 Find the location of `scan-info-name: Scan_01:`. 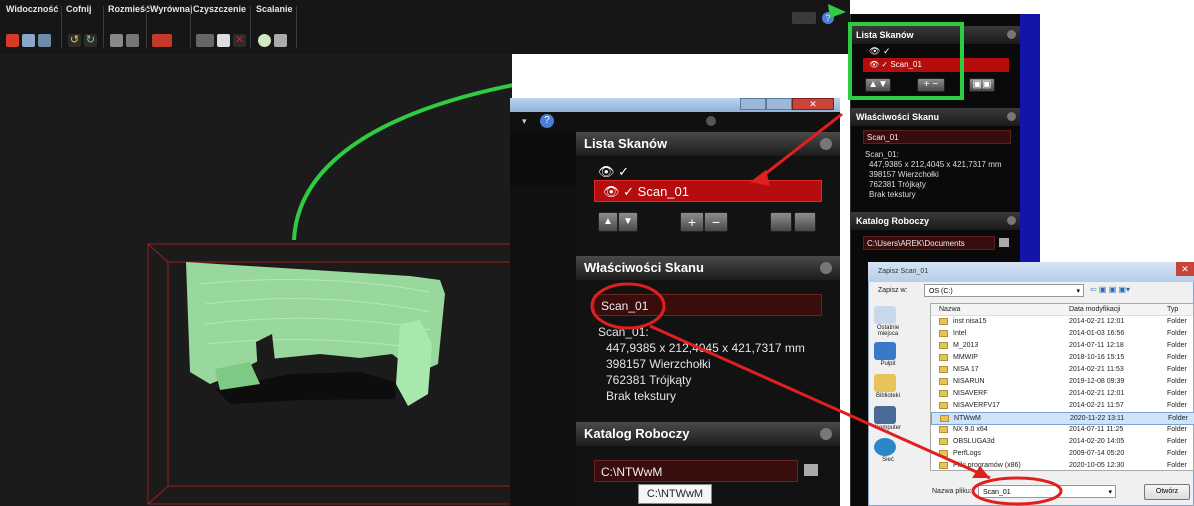

scan-info-name: Scan_01: is located at coordinates (623, 332).